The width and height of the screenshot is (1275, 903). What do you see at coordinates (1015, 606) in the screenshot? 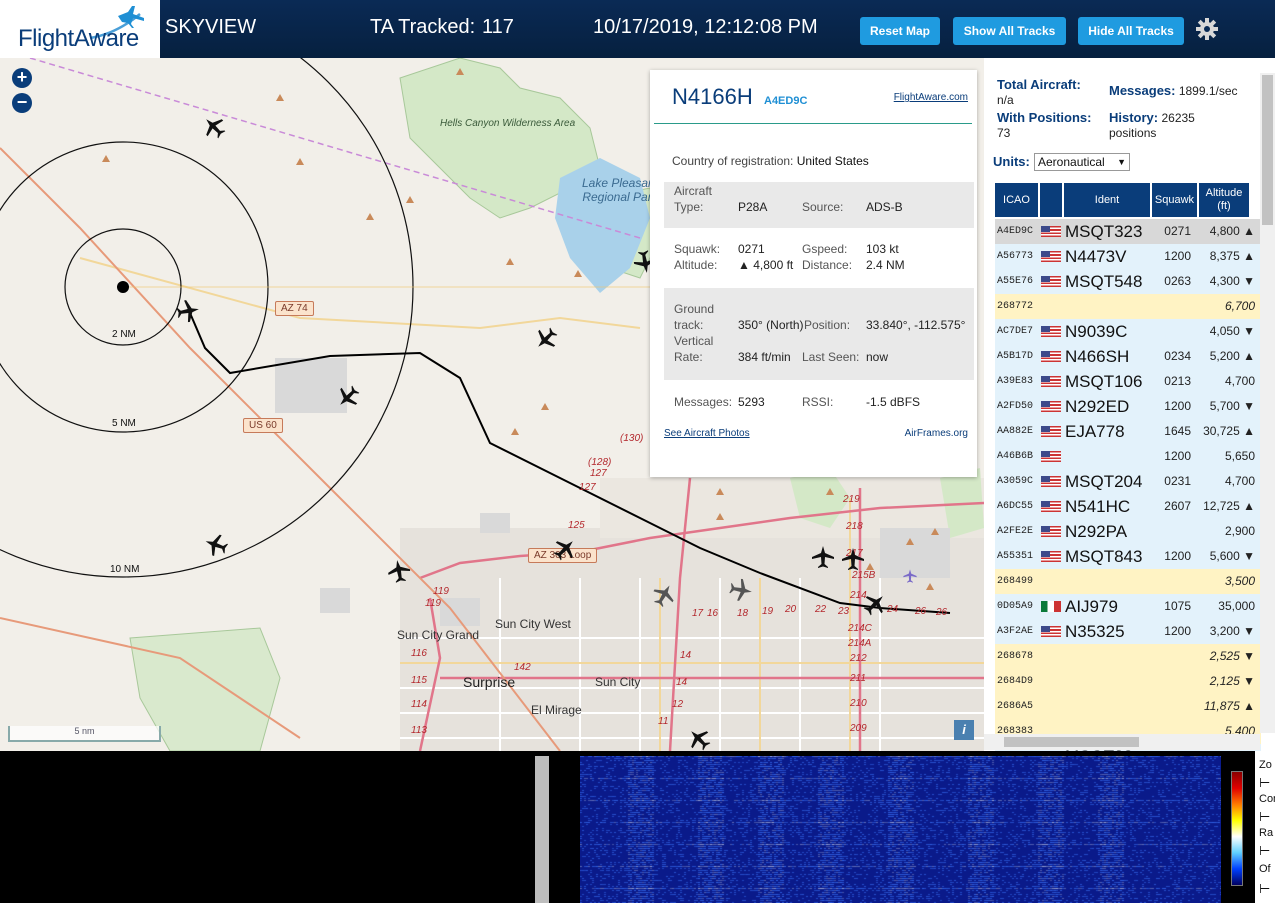
I see `icao-cell: 0D05A9` at bounding box center [1015, 606].